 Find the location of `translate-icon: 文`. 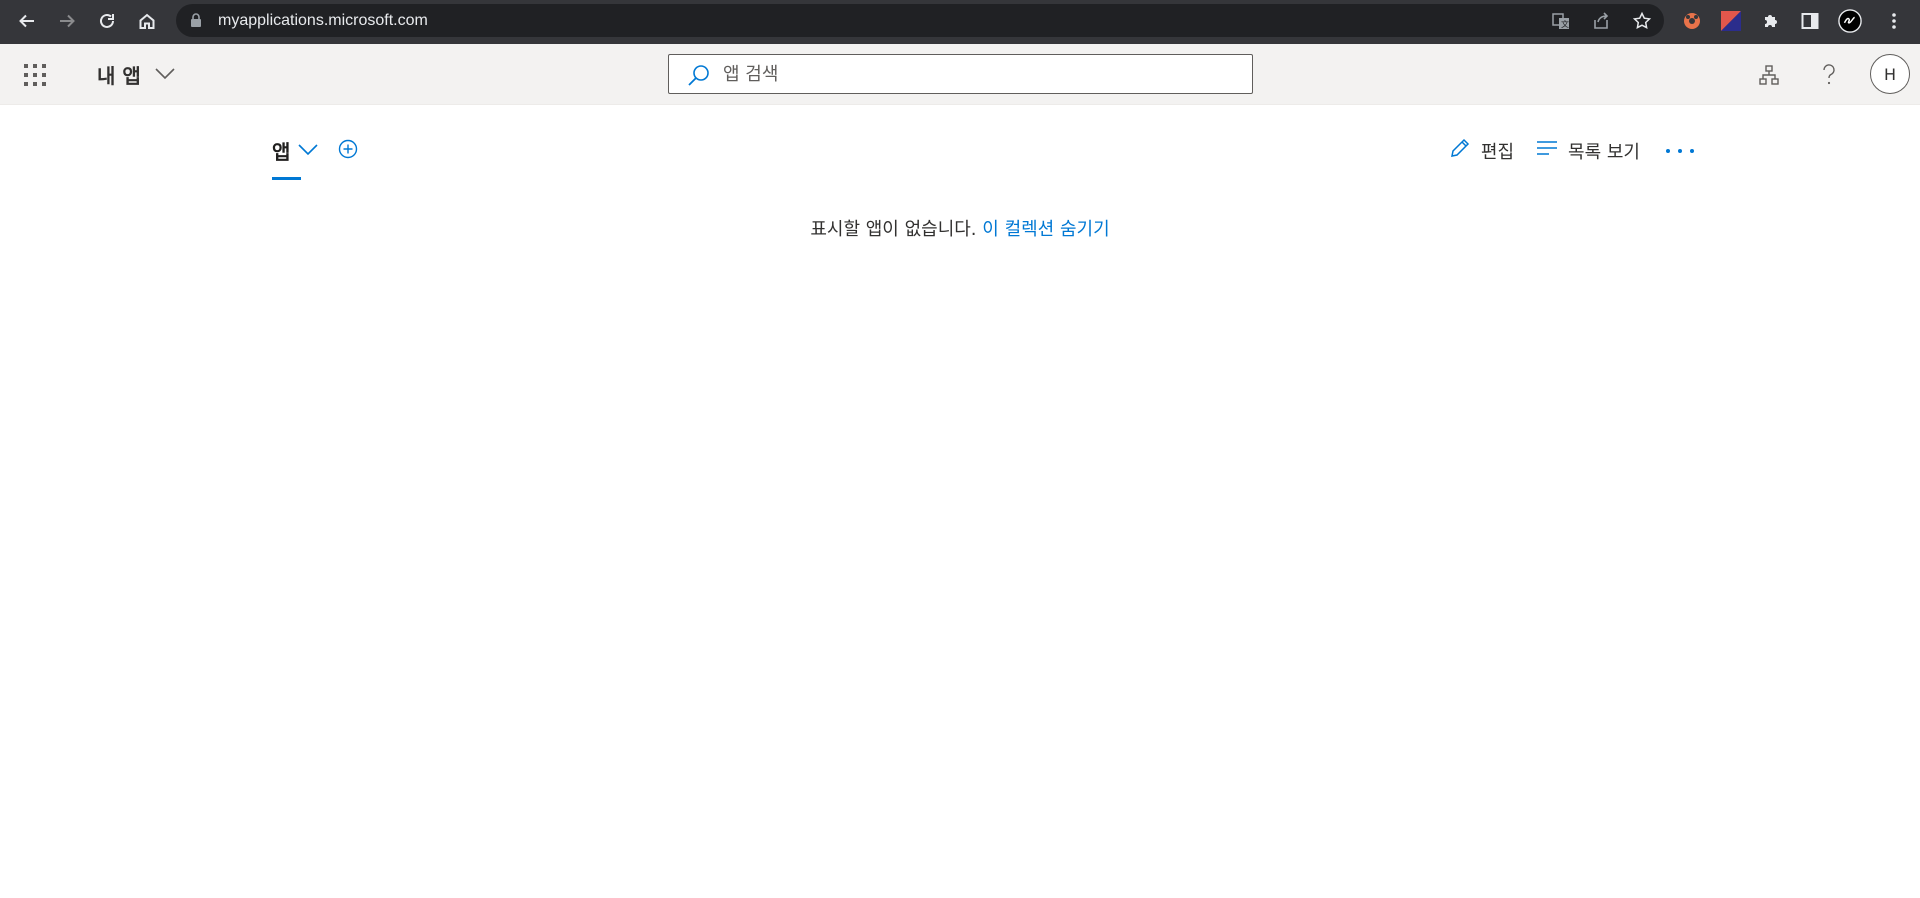

translate-icon: 文 is located at coordinates (1561, 21).